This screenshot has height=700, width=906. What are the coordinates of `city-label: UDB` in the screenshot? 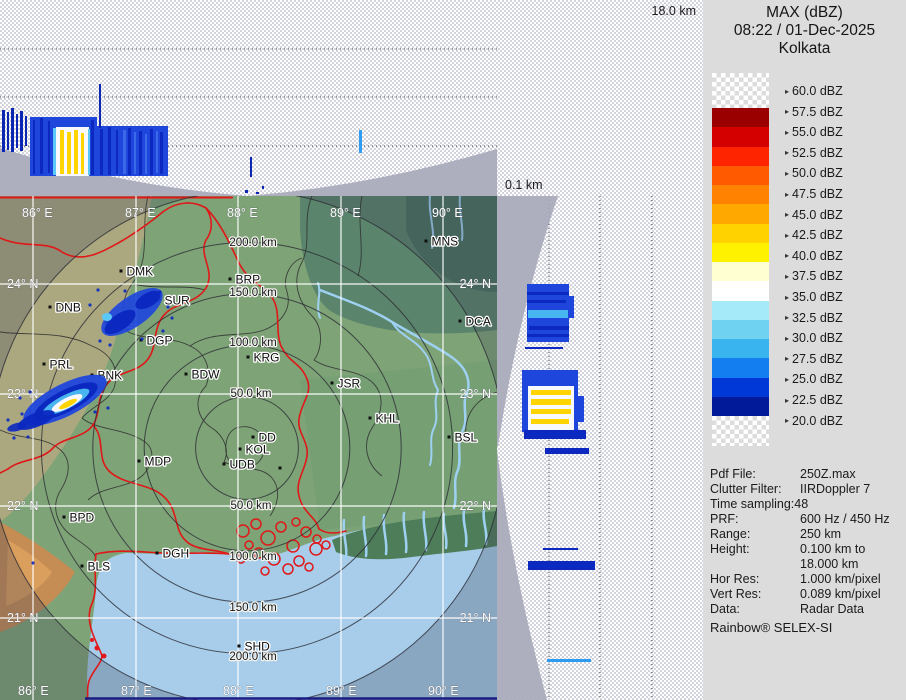 It's located at (242, 465).